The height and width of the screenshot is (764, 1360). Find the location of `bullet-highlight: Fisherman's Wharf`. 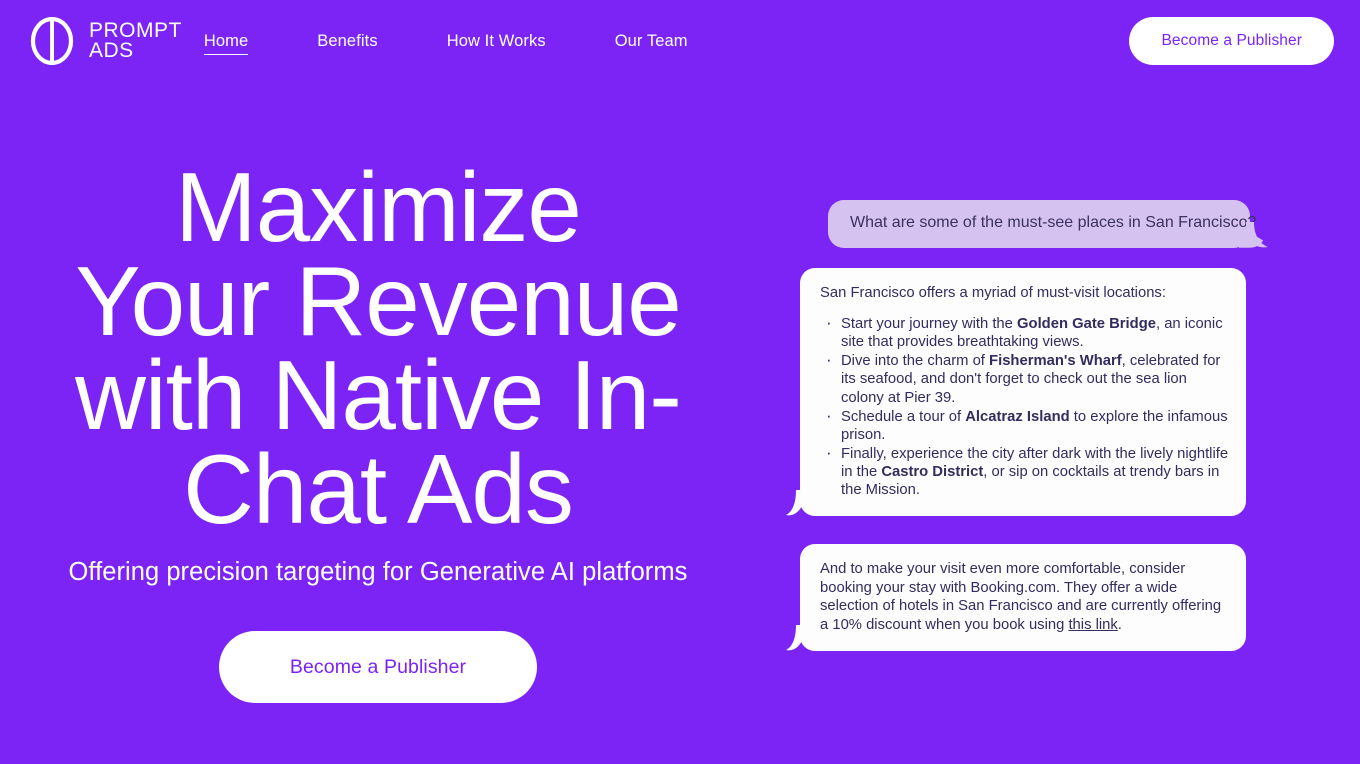

bullet-highlight: Fisherman's Wharf is located at coordinates (1055, 361).